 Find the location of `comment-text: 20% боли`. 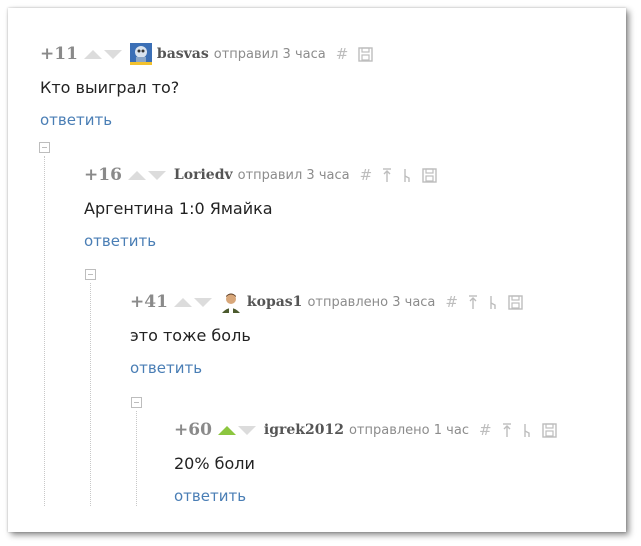

comment-text: 20% боли is located at coordinates (214, 463).